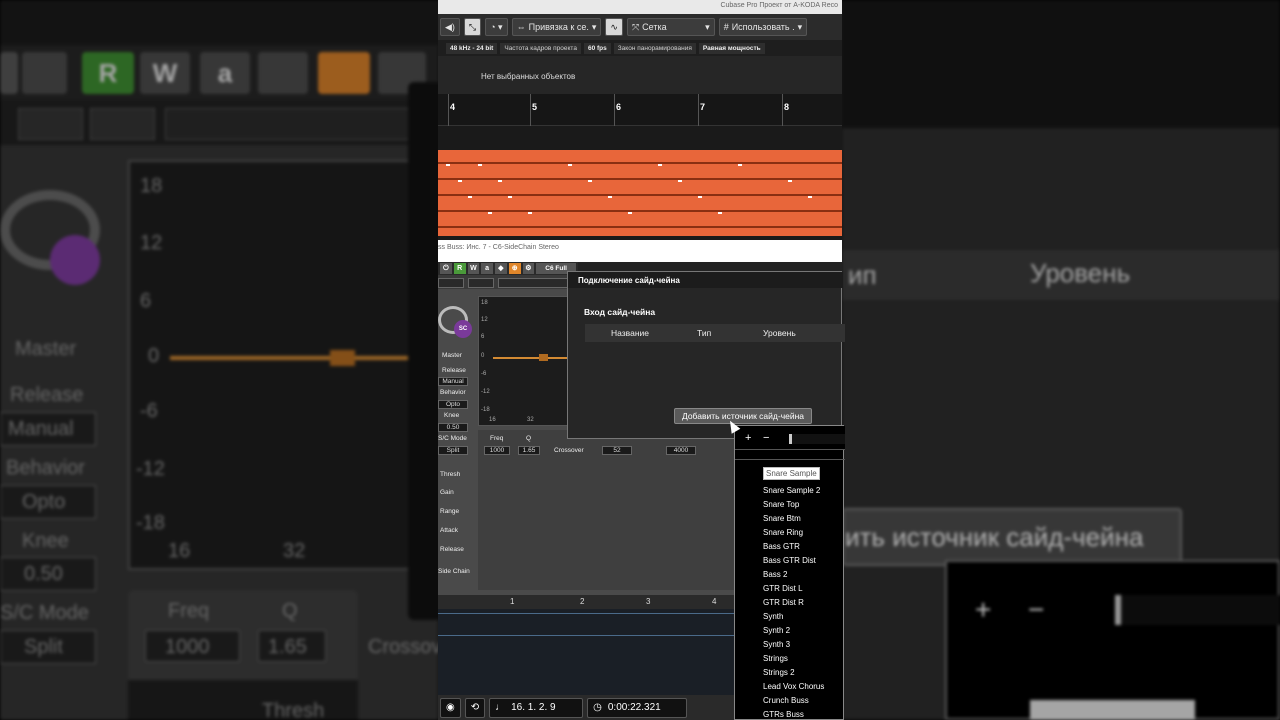 This screenshot has height=720, width=1280. Describe the element at coordinates (793, 686) in the screenshot. I see `list-item: Lead Vox Chorus` at that location.